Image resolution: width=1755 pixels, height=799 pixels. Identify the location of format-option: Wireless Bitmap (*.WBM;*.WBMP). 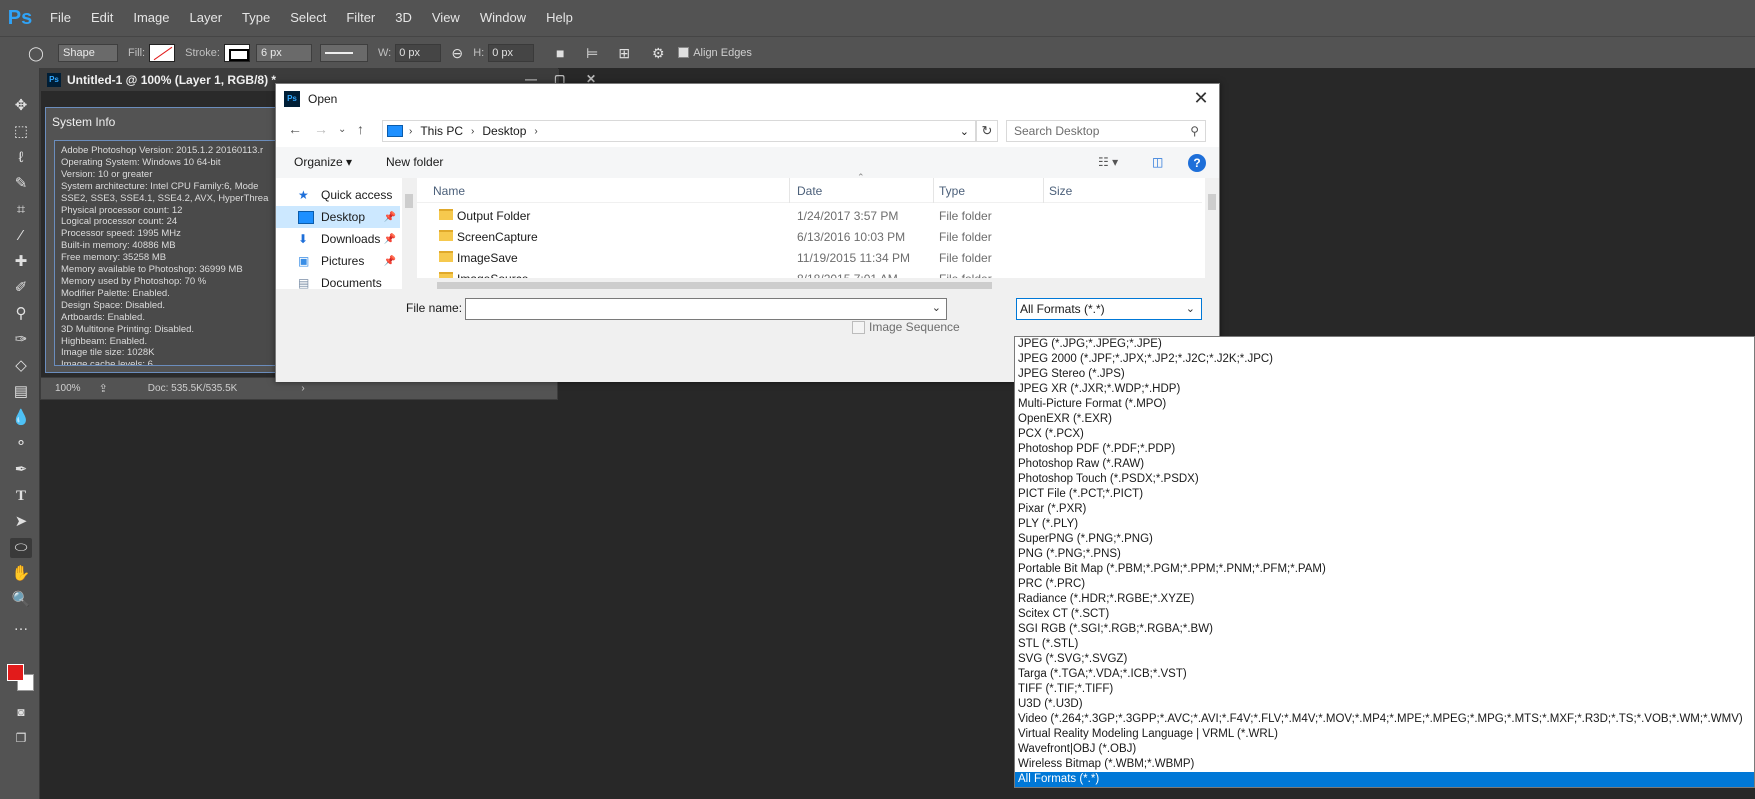
(1384, 764).